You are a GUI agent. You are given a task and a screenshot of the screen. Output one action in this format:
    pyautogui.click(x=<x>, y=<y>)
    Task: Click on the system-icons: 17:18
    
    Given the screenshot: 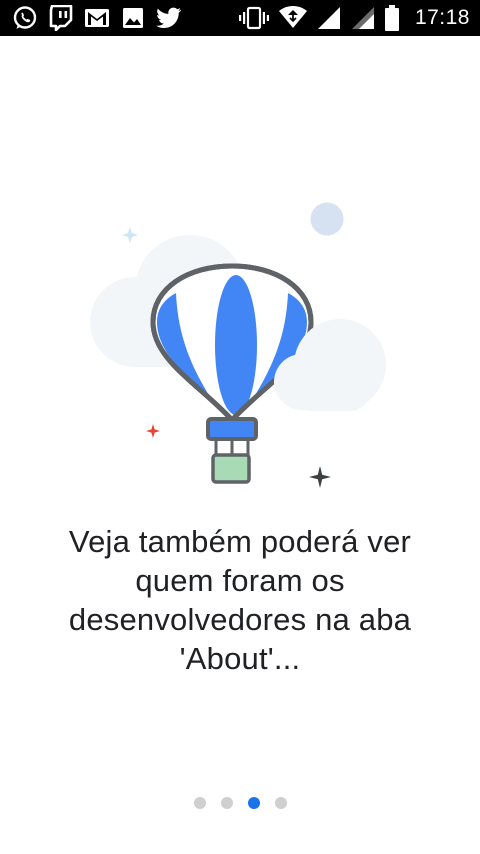 What is the action you would take?
    pyautogui.click(x=354, y=18)
    